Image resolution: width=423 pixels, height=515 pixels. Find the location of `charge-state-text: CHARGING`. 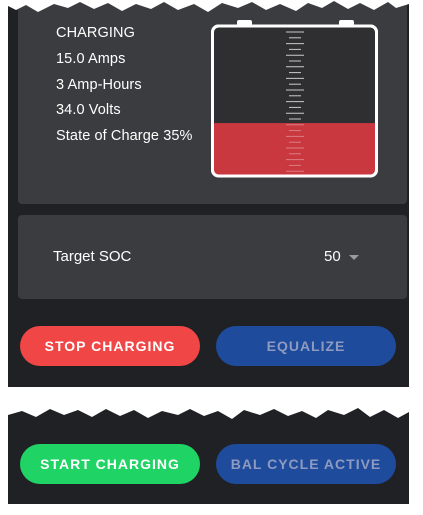

charge-state-text: CHARGING is located at coordinates (95, 33).